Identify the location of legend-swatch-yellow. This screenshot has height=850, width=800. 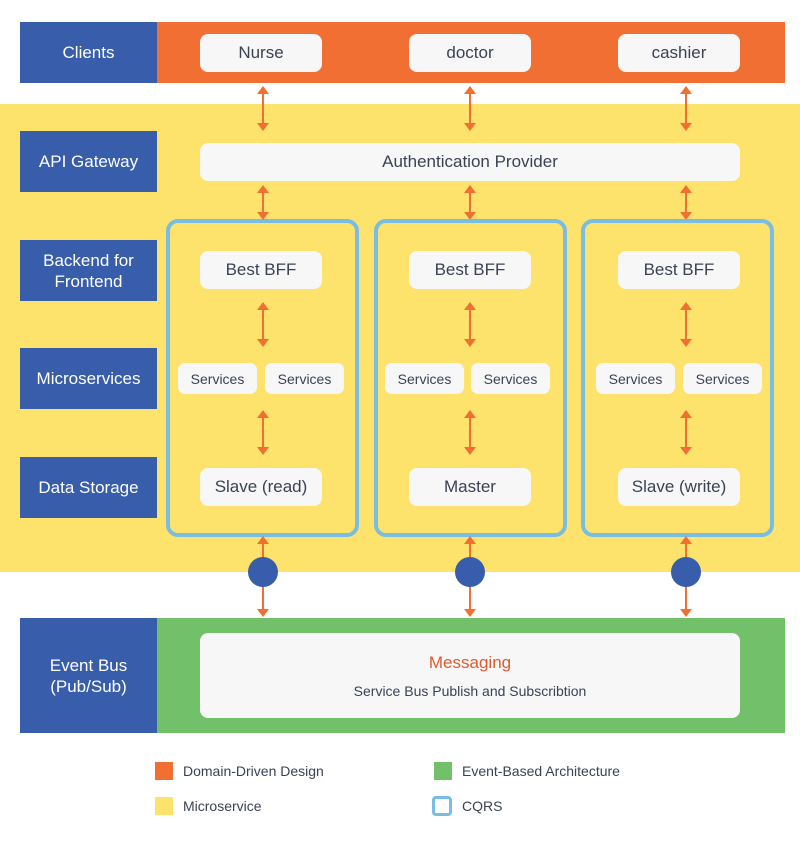
(164, 806).